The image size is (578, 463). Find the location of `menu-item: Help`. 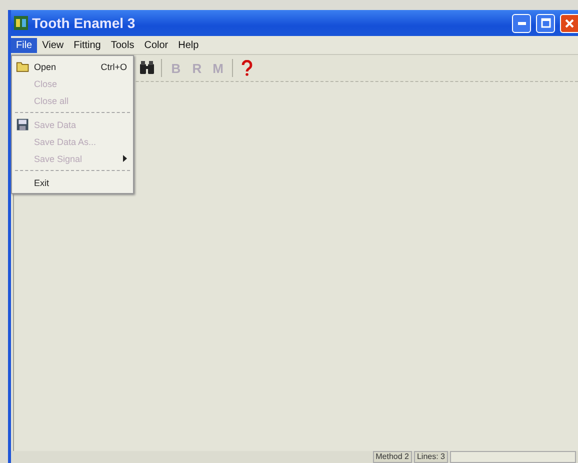

menu-item: Help is located at coordinates (188, 45).